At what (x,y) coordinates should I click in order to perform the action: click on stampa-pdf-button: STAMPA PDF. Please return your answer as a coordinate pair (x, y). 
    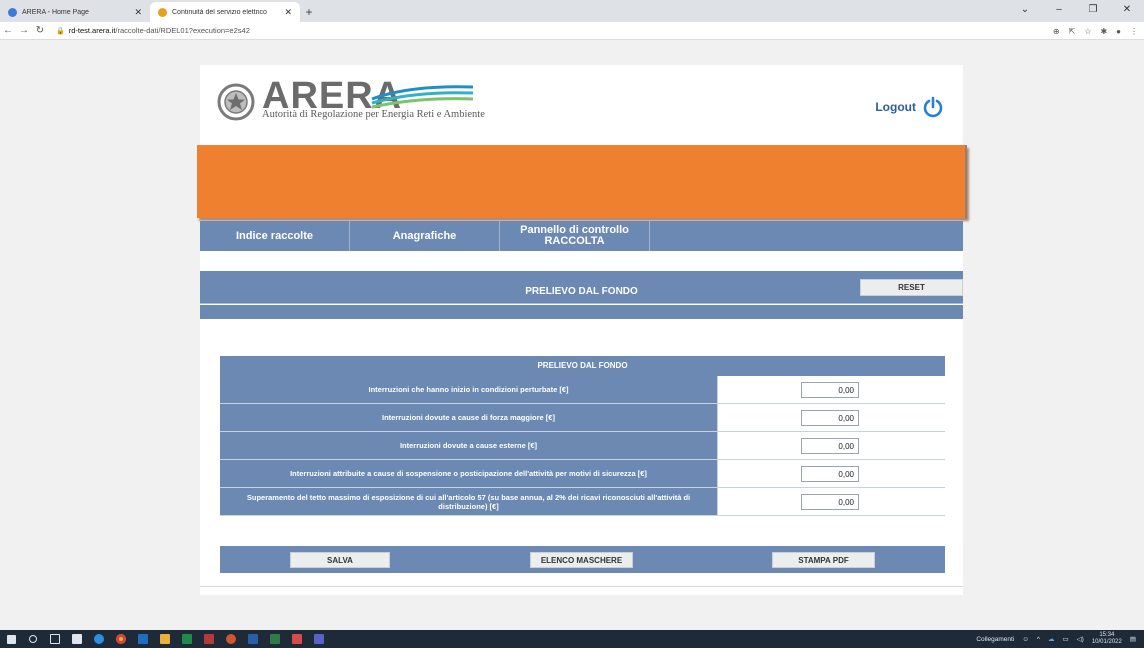
    Looking at the image, I should click on (823, 560).